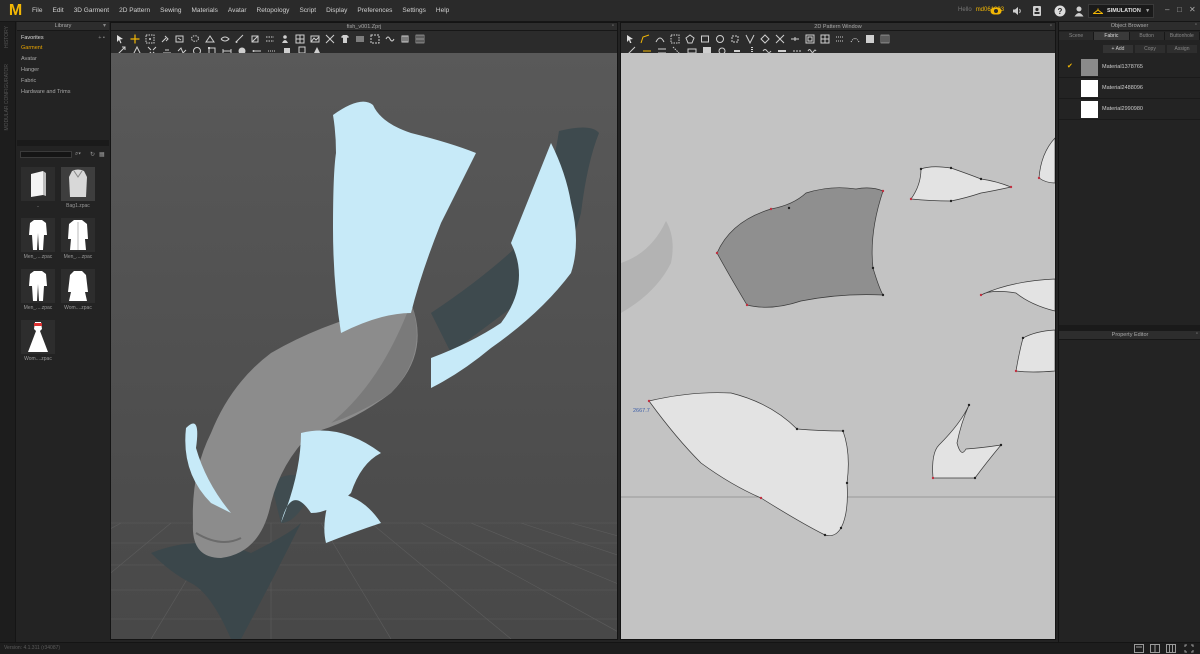 This screenshot has height=654, width=1200. What do you see at coordinates (360, 39) in the screenshot?
I see `layer-tool-icon` at bounding box center [360, 39].